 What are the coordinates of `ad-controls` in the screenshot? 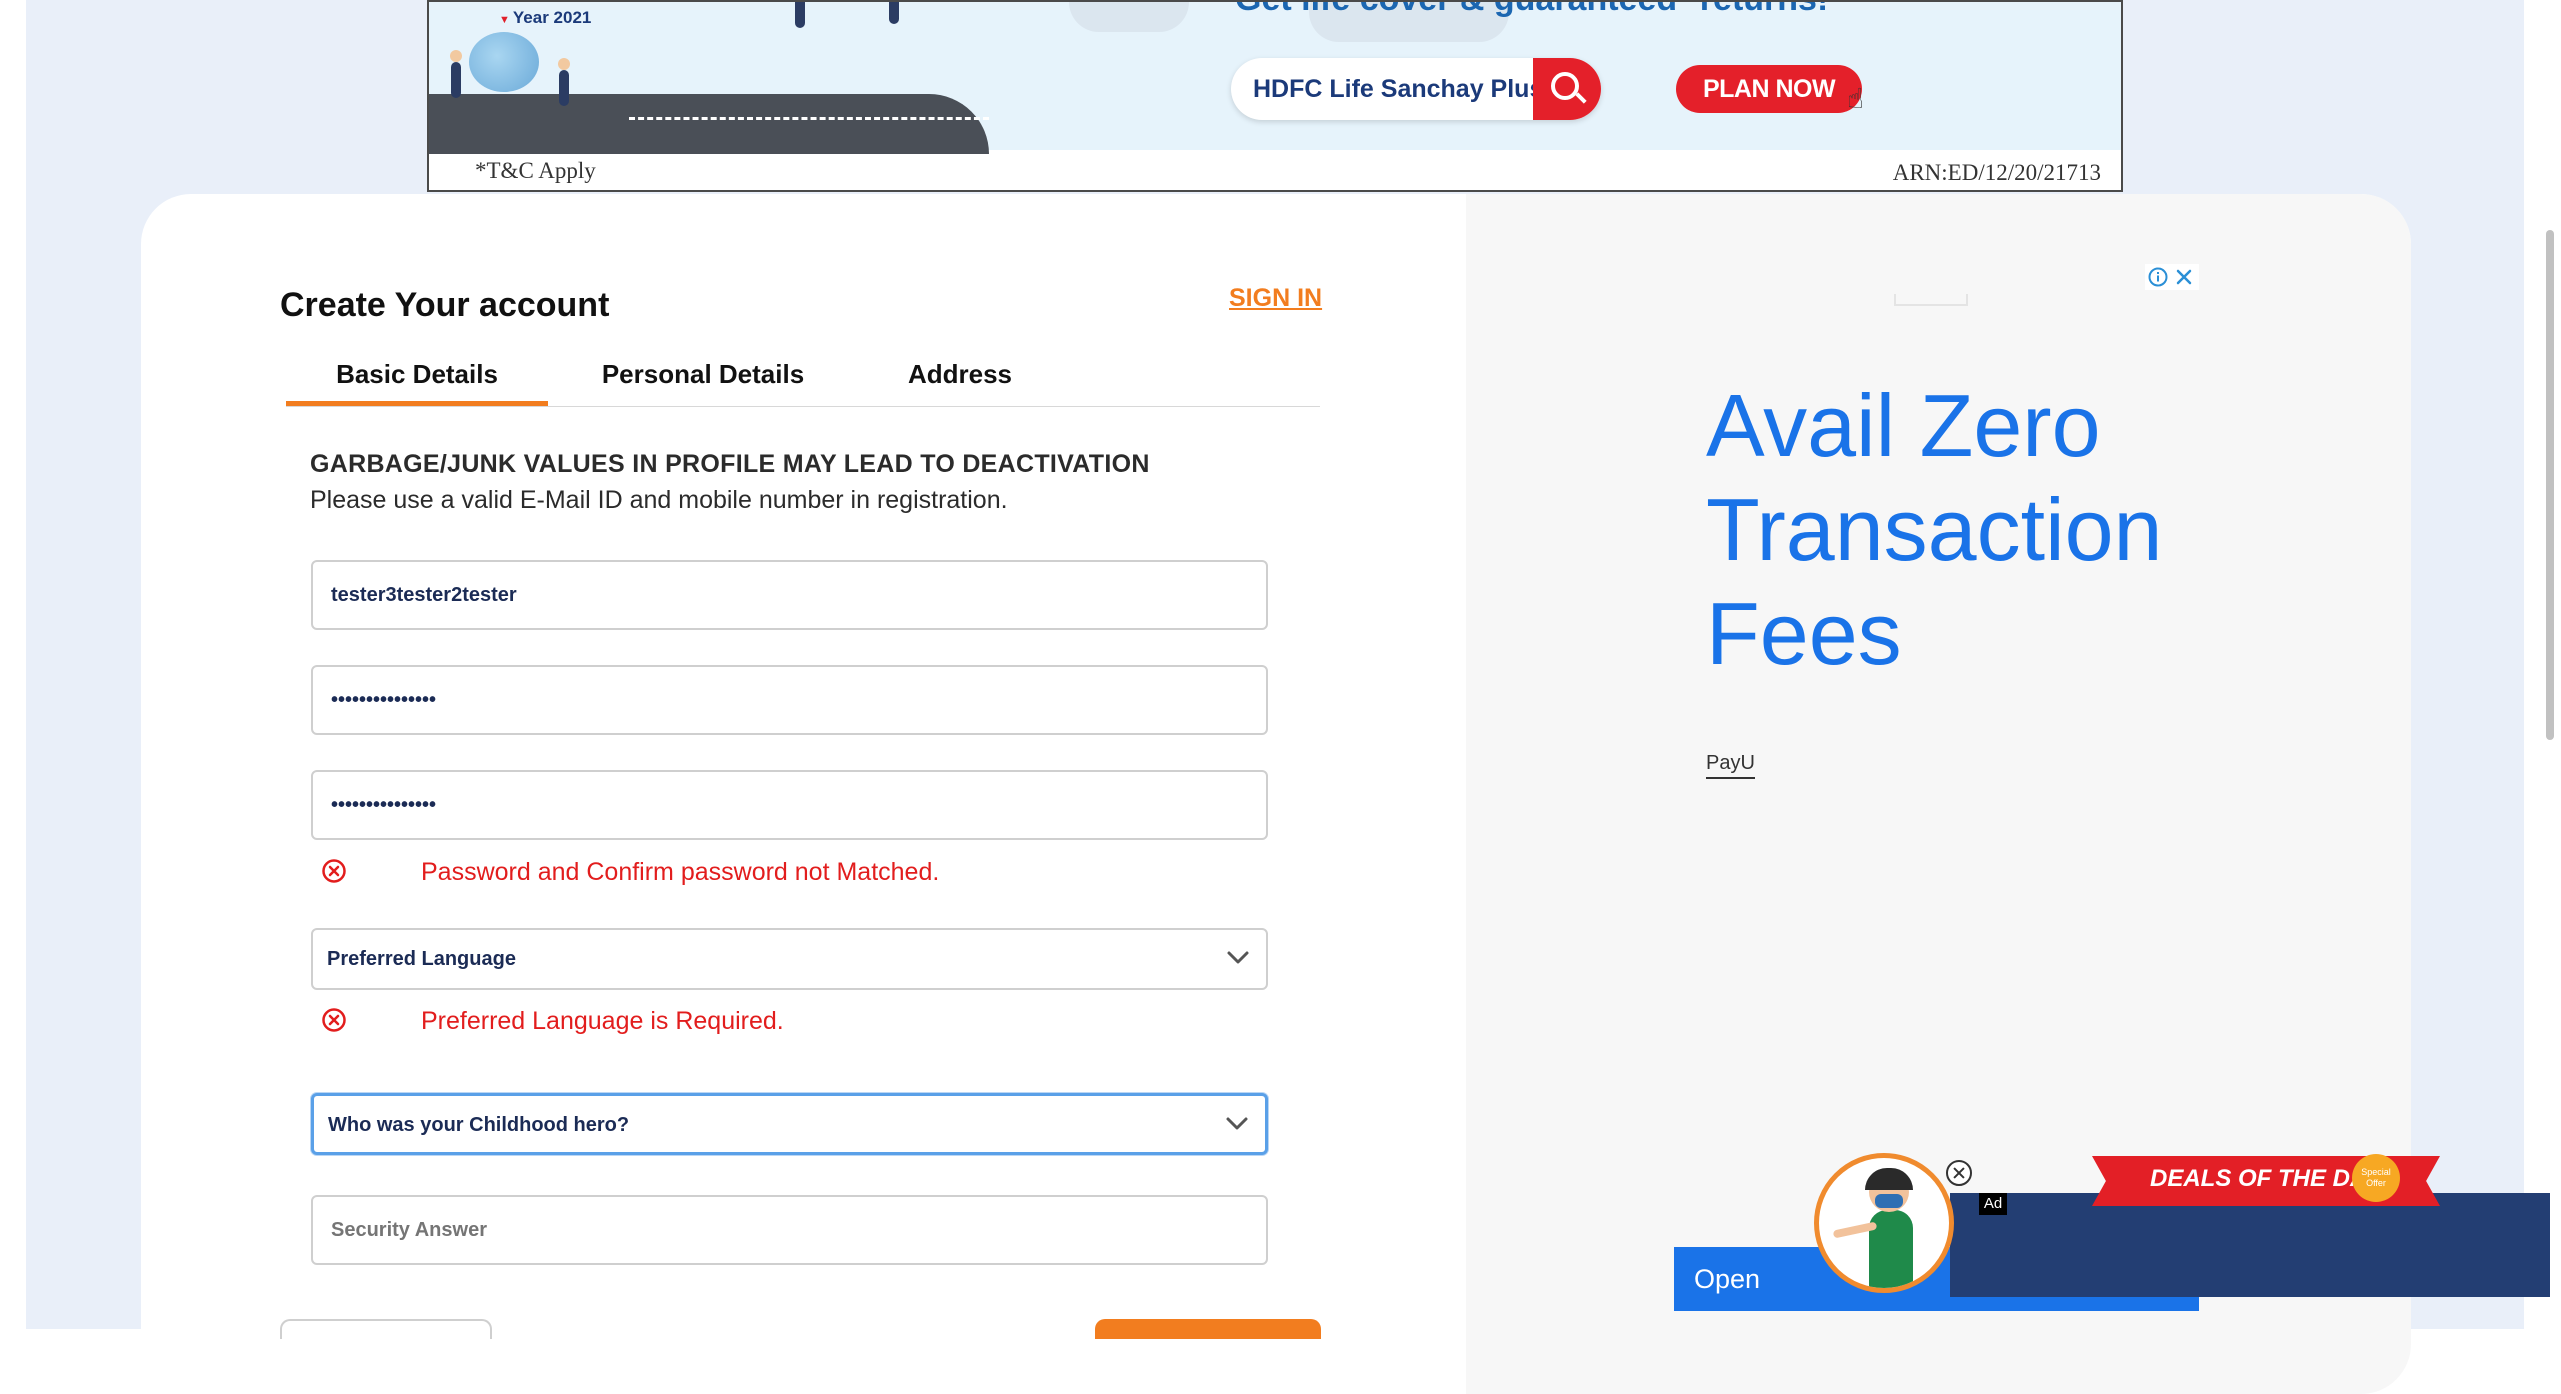 It's located at (2172, 277).